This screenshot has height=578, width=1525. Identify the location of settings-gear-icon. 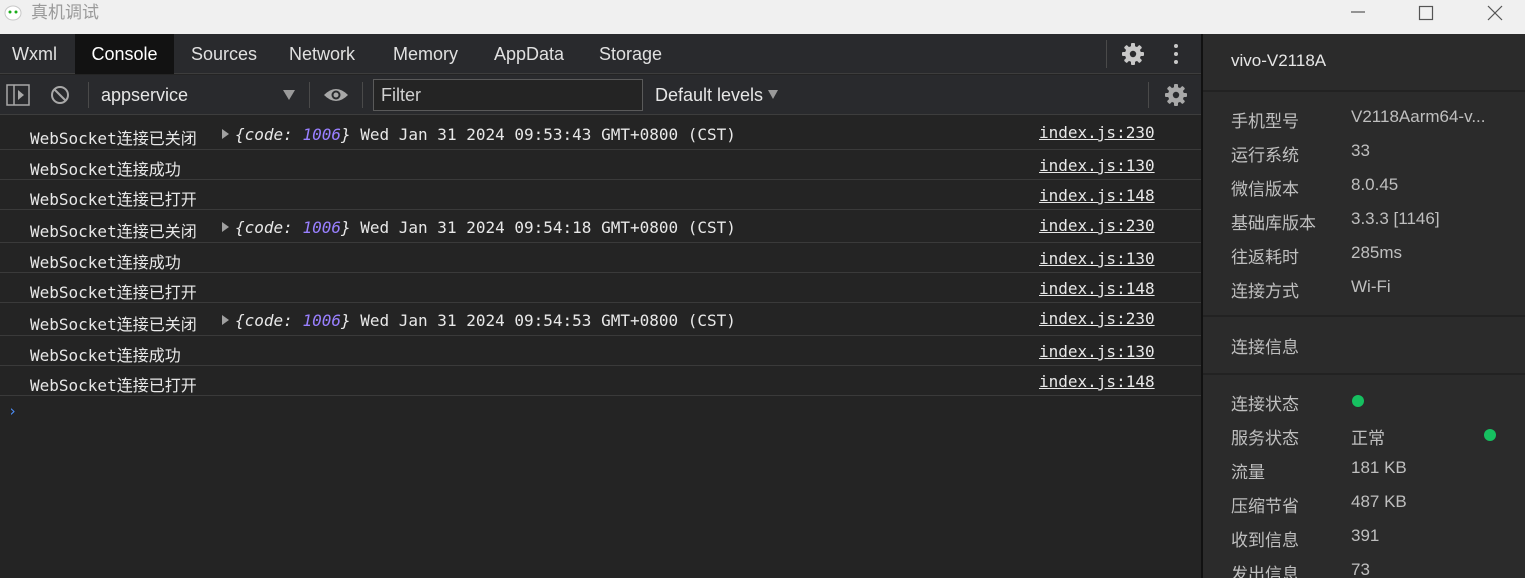
(1133, 54).